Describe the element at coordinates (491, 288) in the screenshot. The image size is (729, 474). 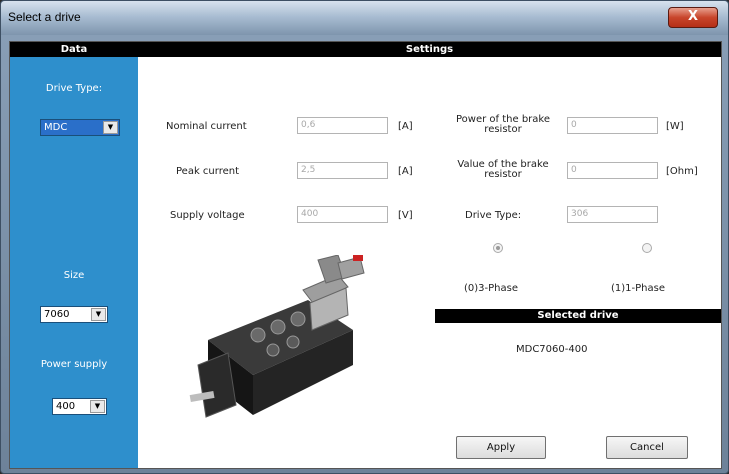
I see `three-phase-label: (0)3-Phase` at that location.